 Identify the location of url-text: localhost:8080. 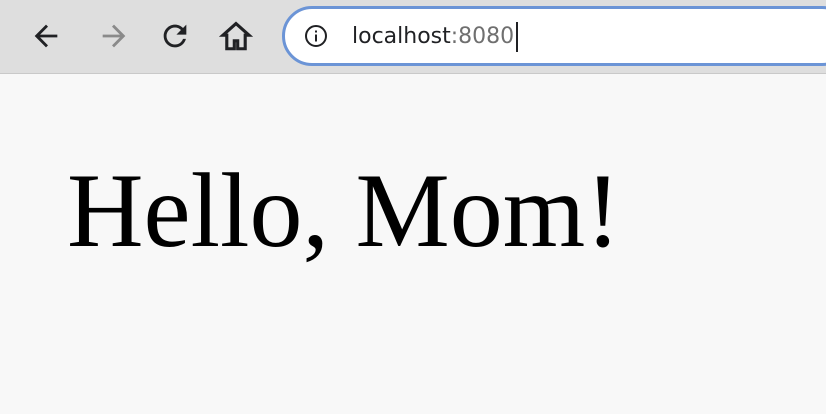
(435, 37).